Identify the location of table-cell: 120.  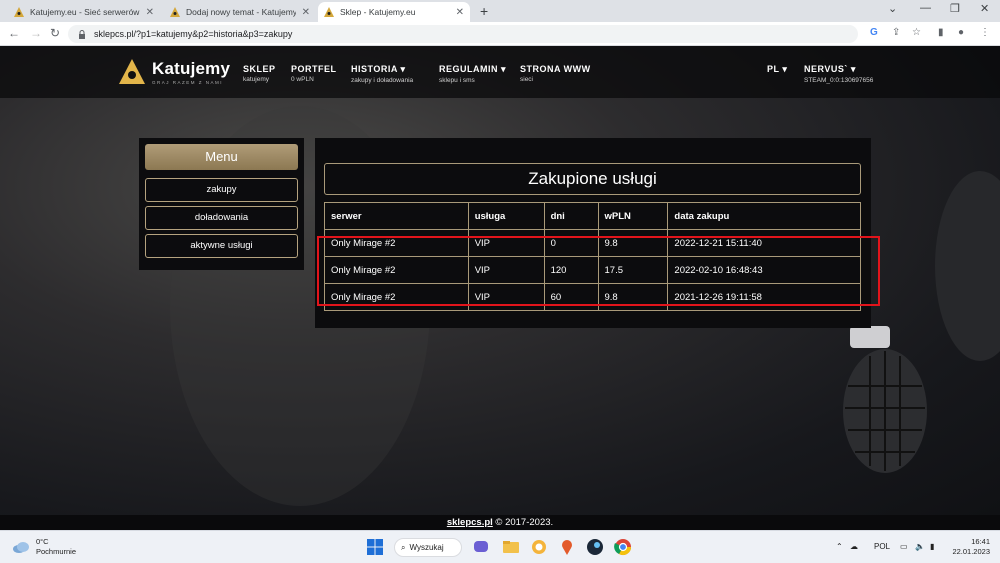
(571, 270).